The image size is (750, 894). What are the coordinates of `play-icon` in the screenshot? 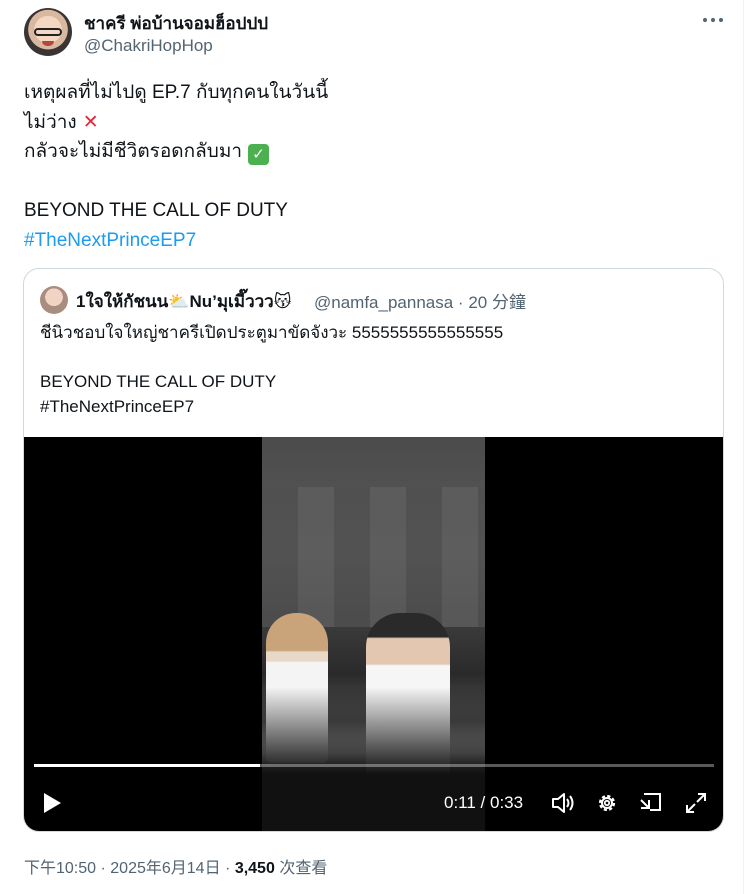 It's located at (52, 803).